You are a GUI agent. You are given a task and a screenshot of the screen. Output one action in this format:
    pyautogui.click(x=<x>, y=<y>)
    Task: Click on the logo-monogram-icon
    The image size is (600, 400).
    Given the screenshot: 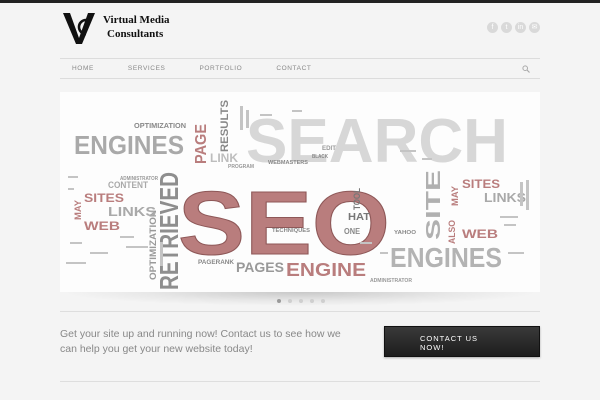 What is the action you would take?
    pyautogui.click(x=79, y=28)
    